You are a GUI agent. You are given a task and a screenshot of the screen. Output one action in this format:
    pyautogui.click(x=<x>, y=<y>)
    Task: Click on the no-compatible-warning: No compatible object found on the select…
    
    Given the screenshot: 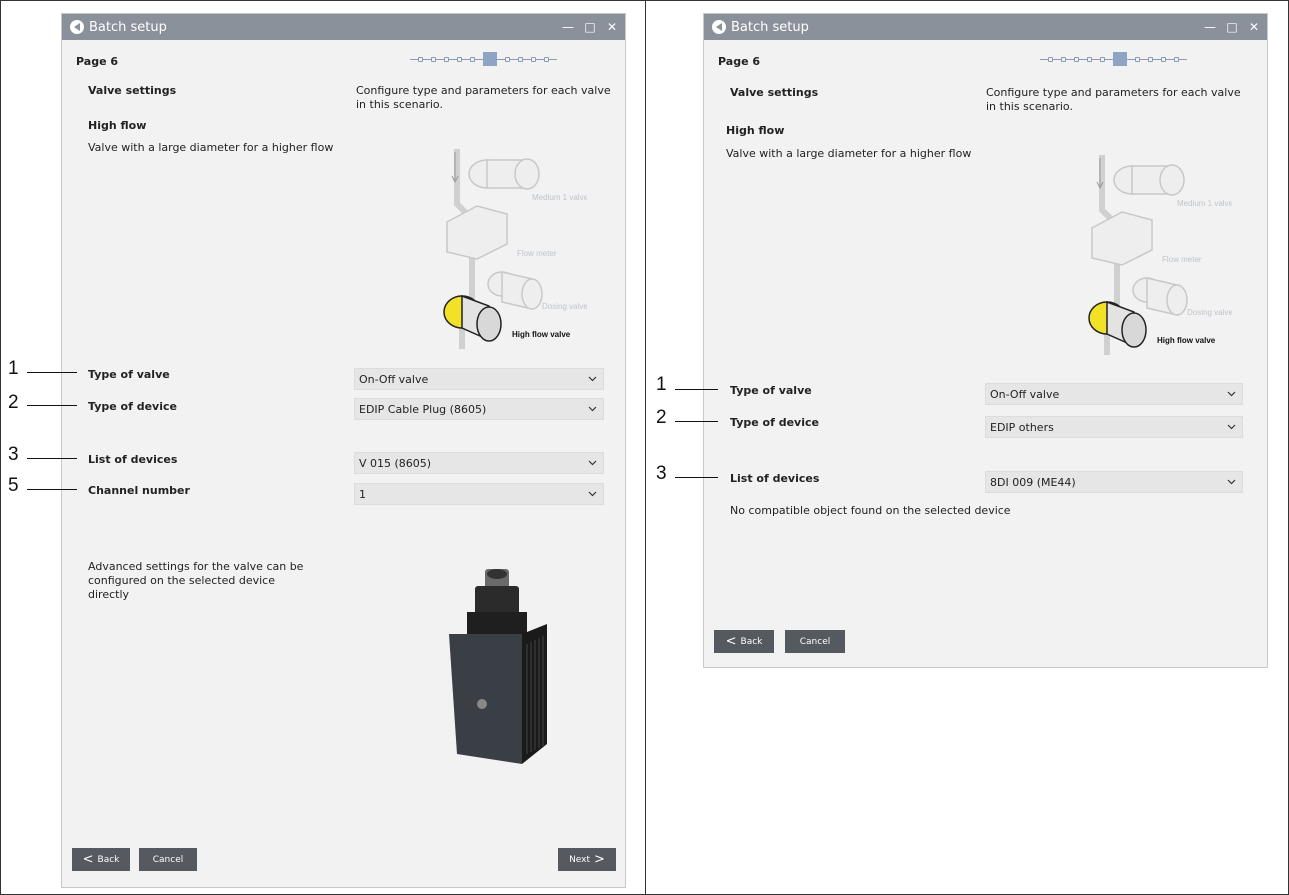 What is the action you would take?
    pyautogui.click(x=870, y=510)
    